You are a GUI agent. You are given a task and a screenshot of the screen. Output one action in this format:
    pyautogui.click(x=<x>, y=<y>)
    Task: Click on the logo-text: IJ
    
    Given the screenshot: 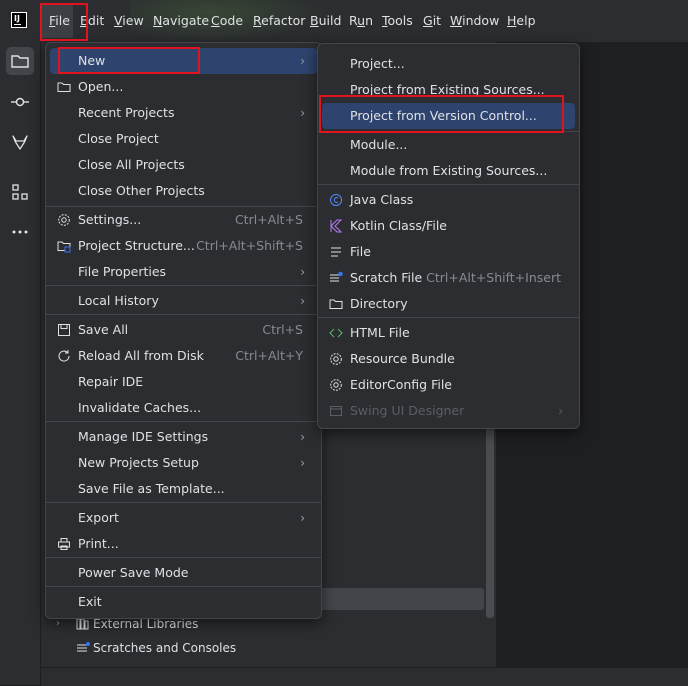 What is the action you would take?
    pyautogui.click(x=17, y=18)
    